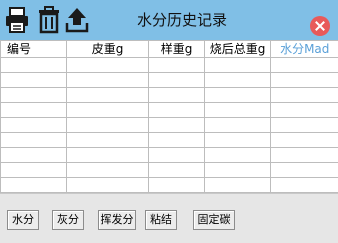 This screenshot has height=243, width=338. What do you see at coordinates (161, 220) in the screenshot?
I see `tab-caking: 粘结` at bounding box center [161, 220].